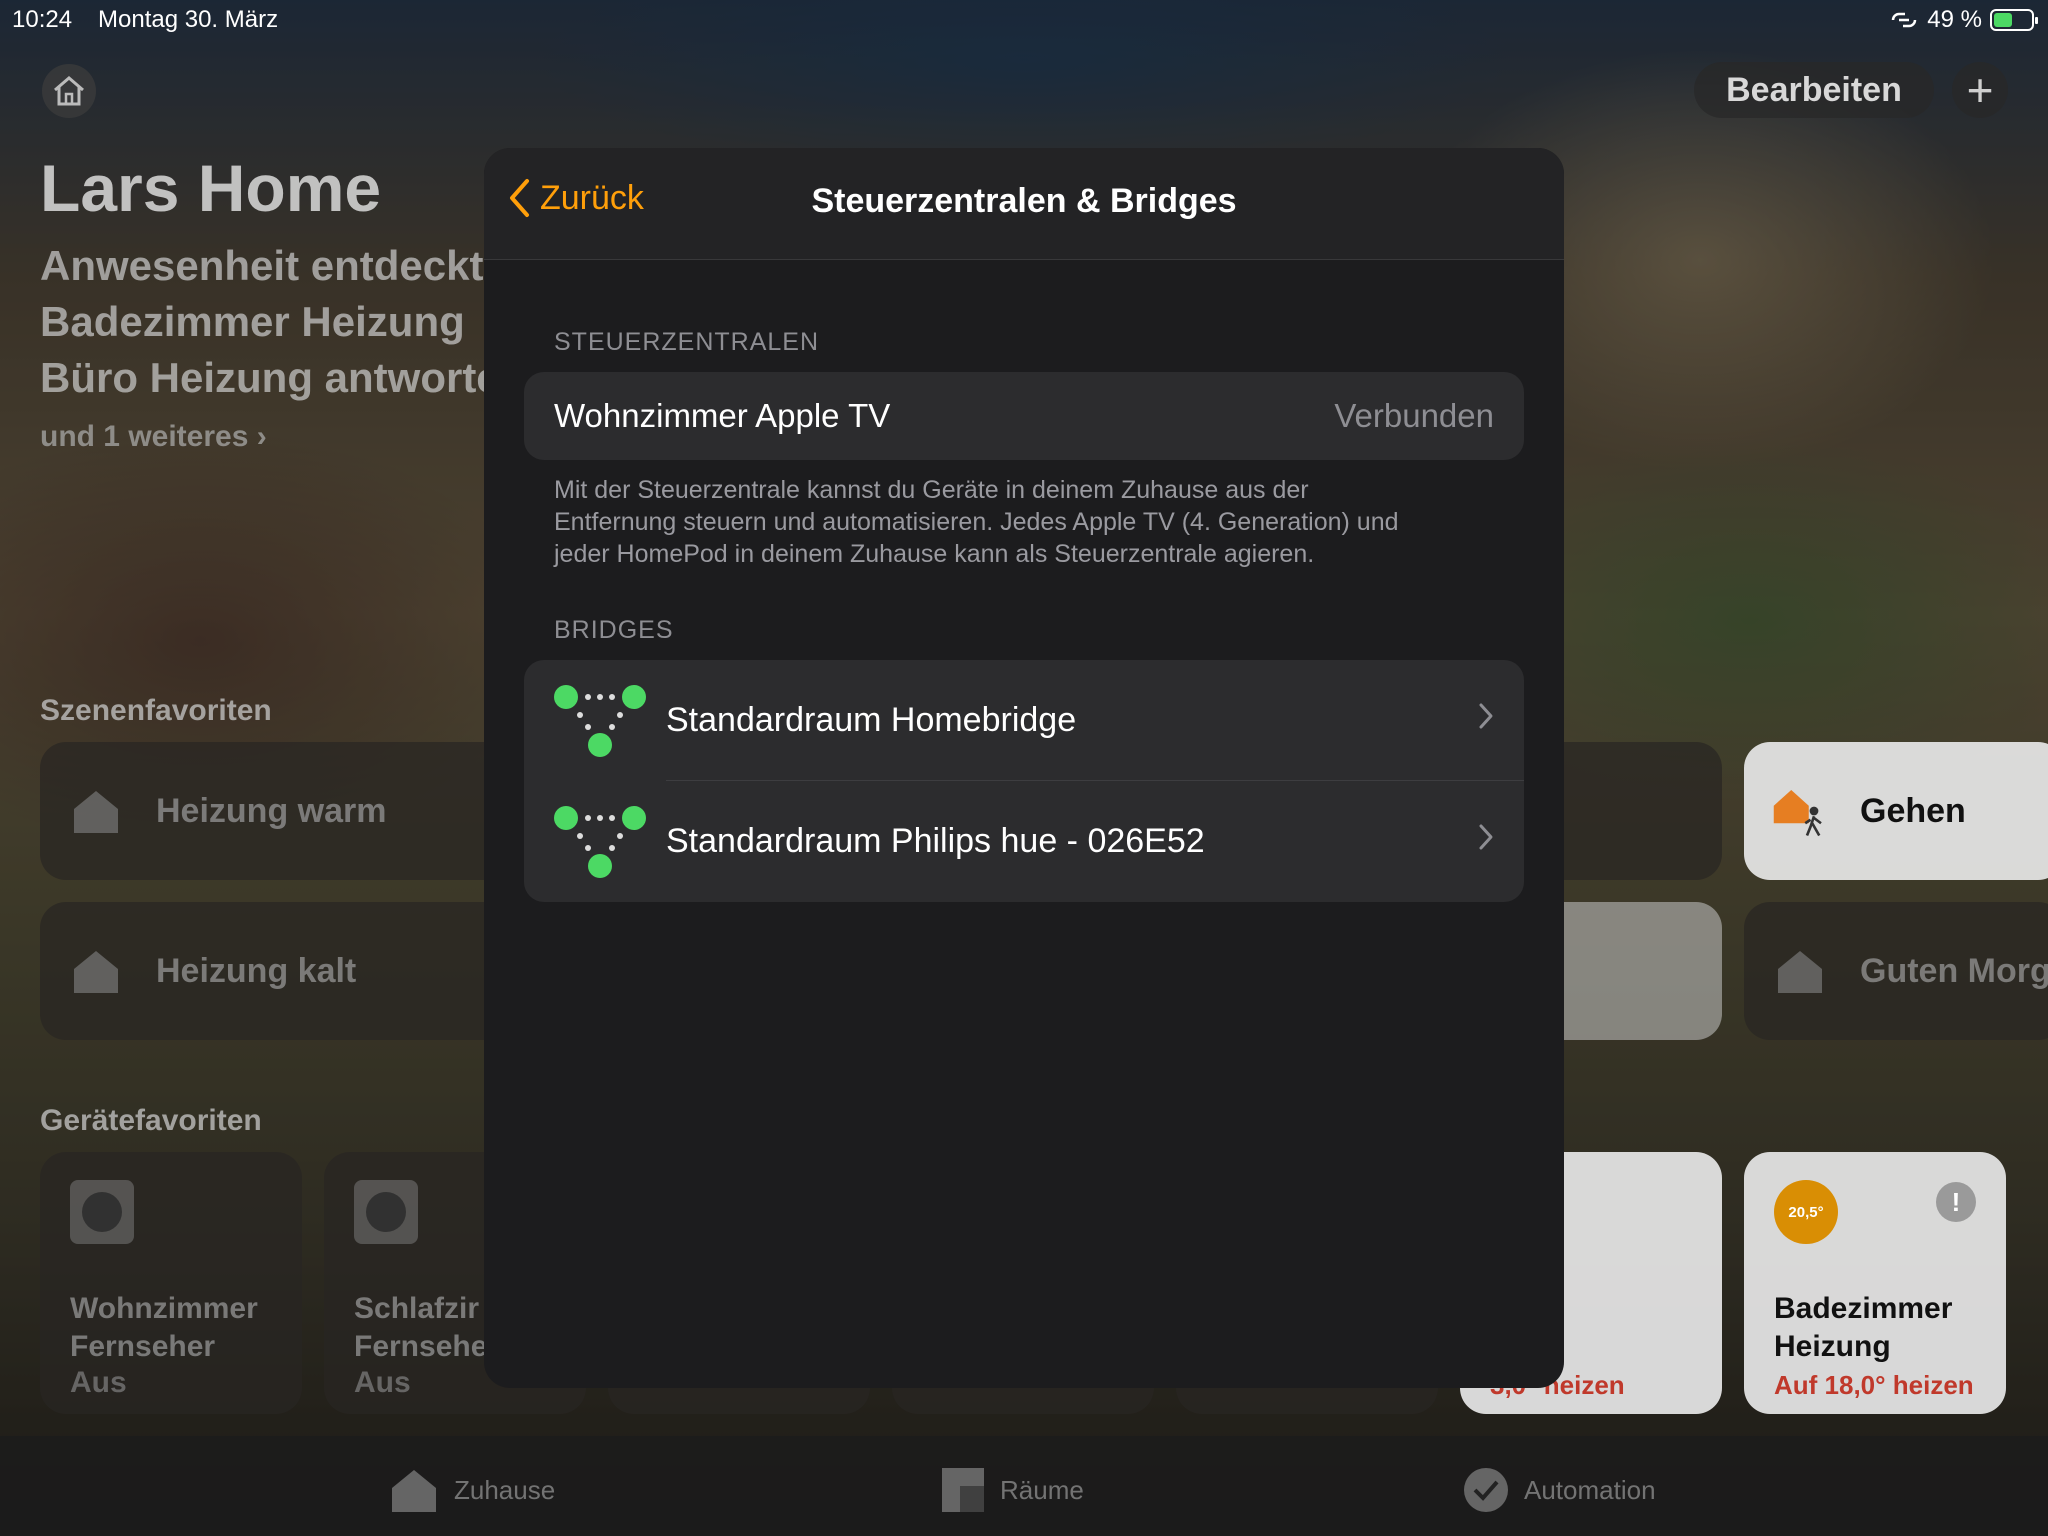 This screenshot has height=1536, width=2048. I want to click on device-state: Auf 18,0° heizen, so click(1874, 1385).